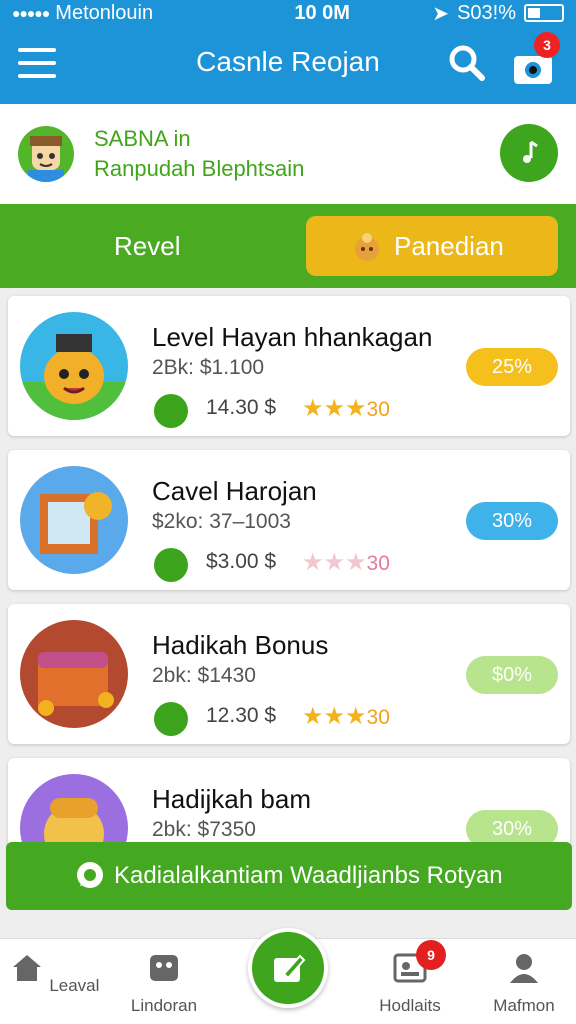  I want to click on home-icon, so click(26, 968).